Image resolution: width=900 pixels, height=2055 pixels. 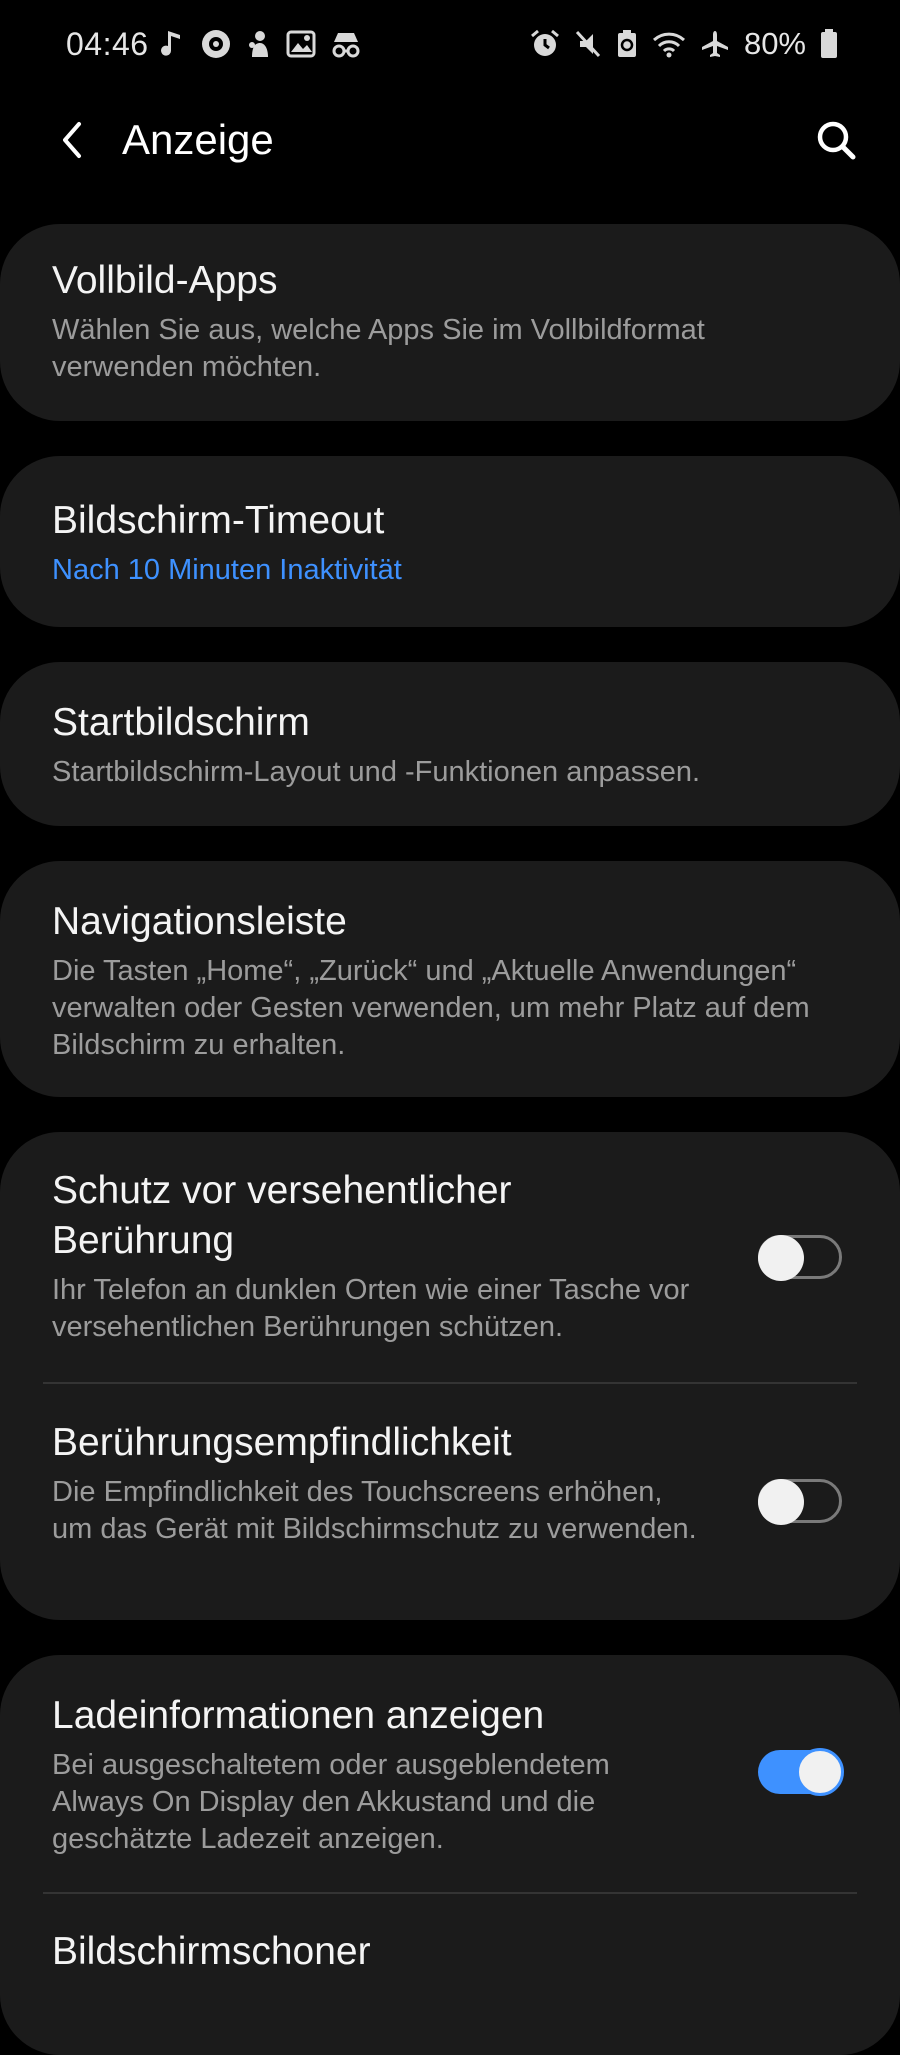 I want to click on setting-title: Bildschirmschoner, so click(x=211, y=1951).